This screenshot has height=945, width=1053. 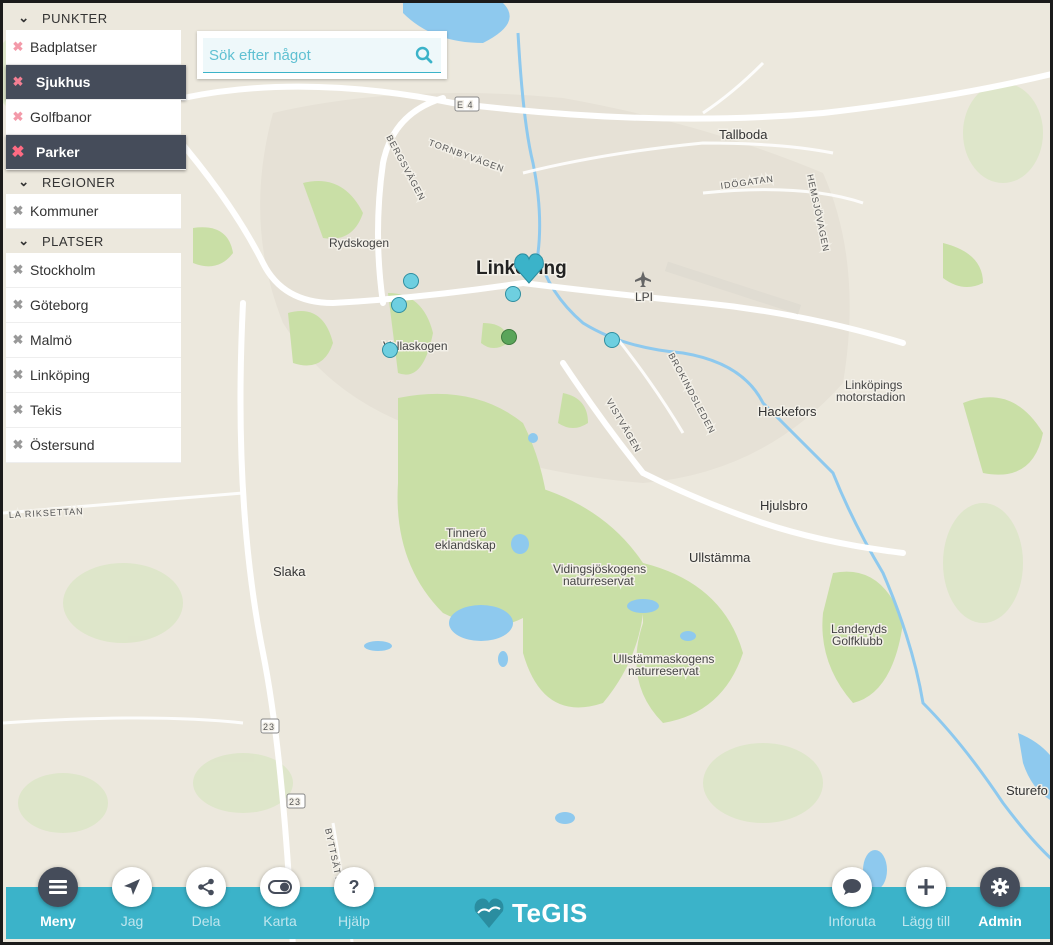 I want to click on layer-item-linkoping: ✖ Linköping, so click(x=93, y=375).